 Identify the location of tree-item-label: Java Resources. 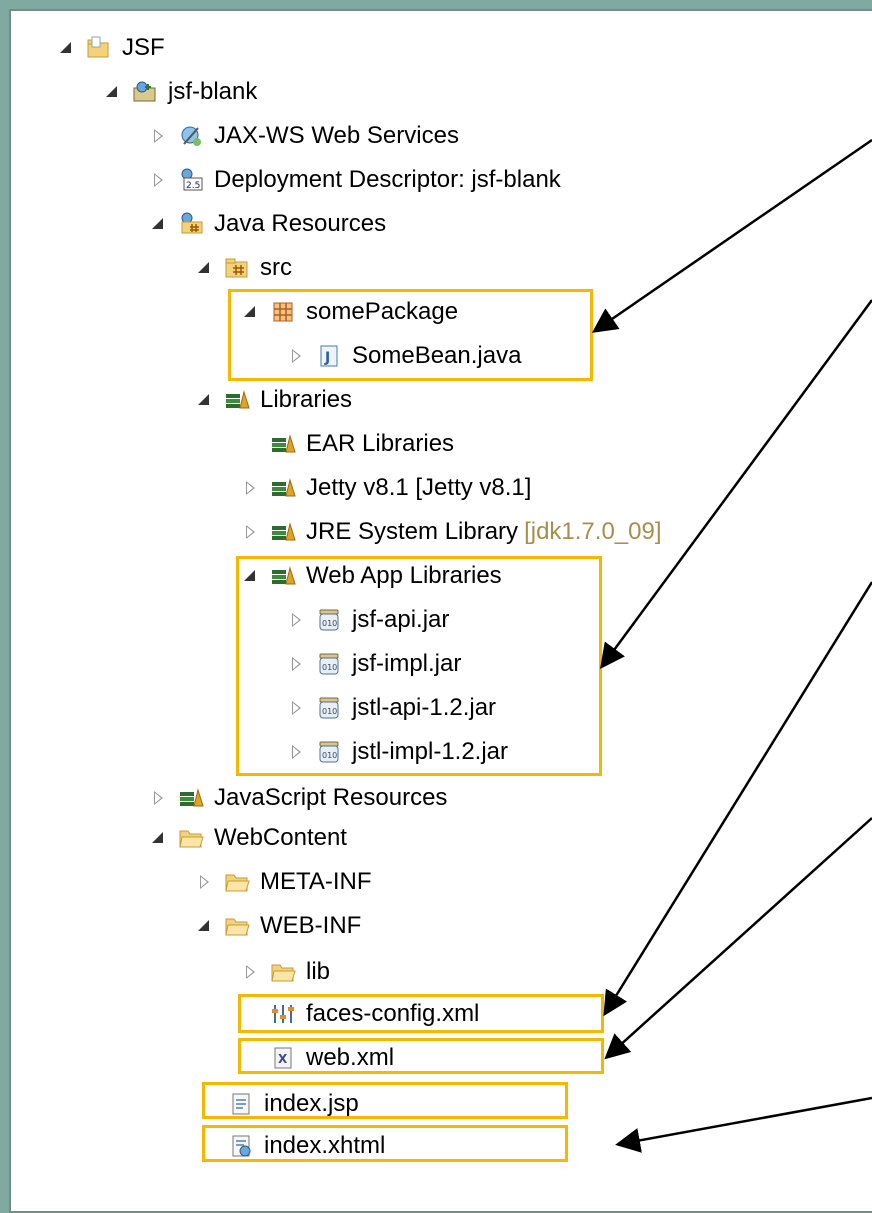
(300, 223).